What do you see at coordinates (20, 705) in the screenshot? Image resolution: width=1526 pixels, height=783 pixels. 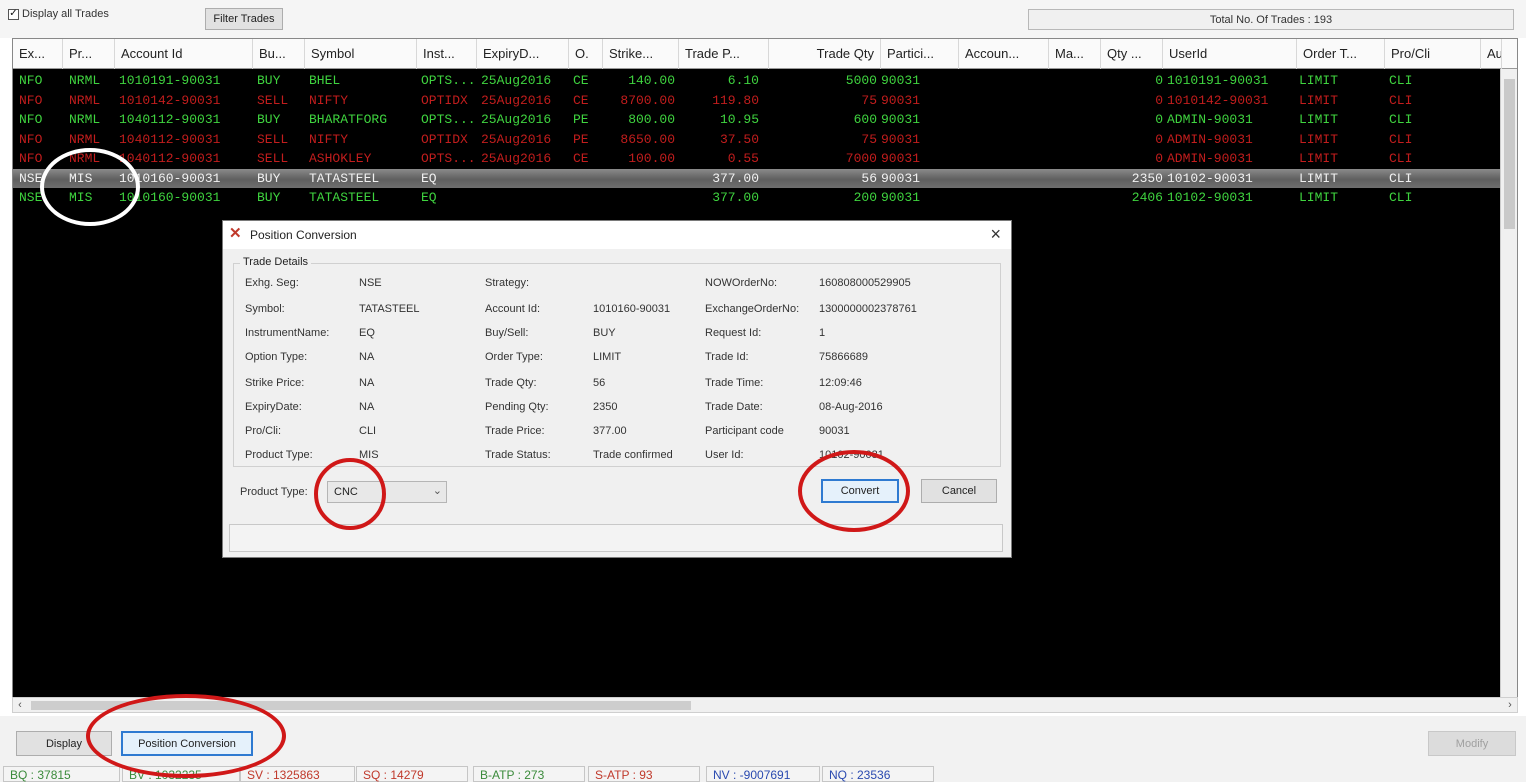 I see `scroll-left-icon: ‹` at bounding box center [20, 705].